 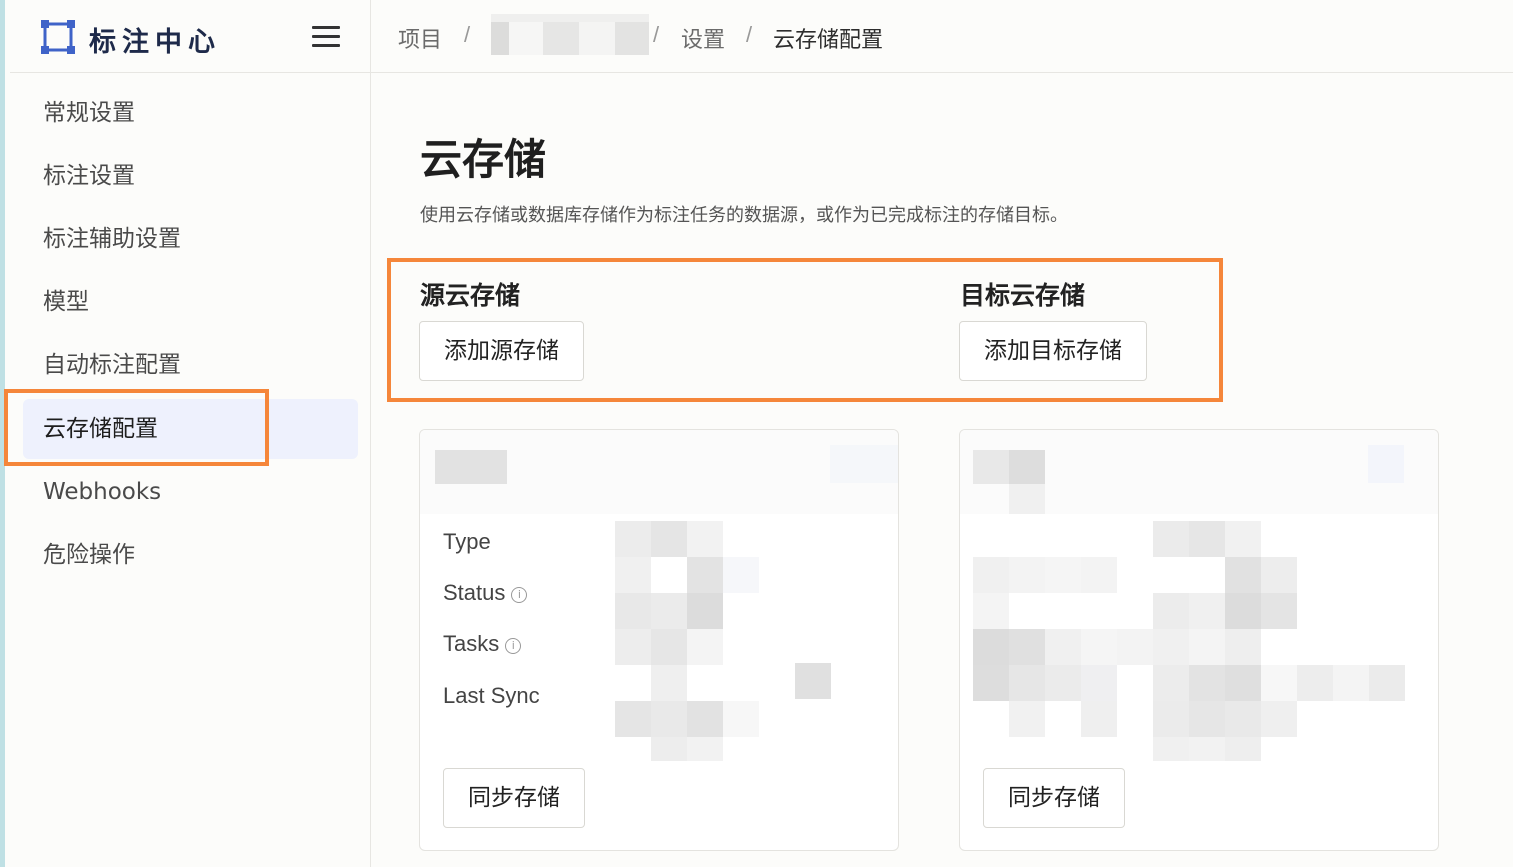 What do you see at coordinates (155, 42) in the screenshot?
I see `brand-title: 标注中心` at bounding box center [155, 42].